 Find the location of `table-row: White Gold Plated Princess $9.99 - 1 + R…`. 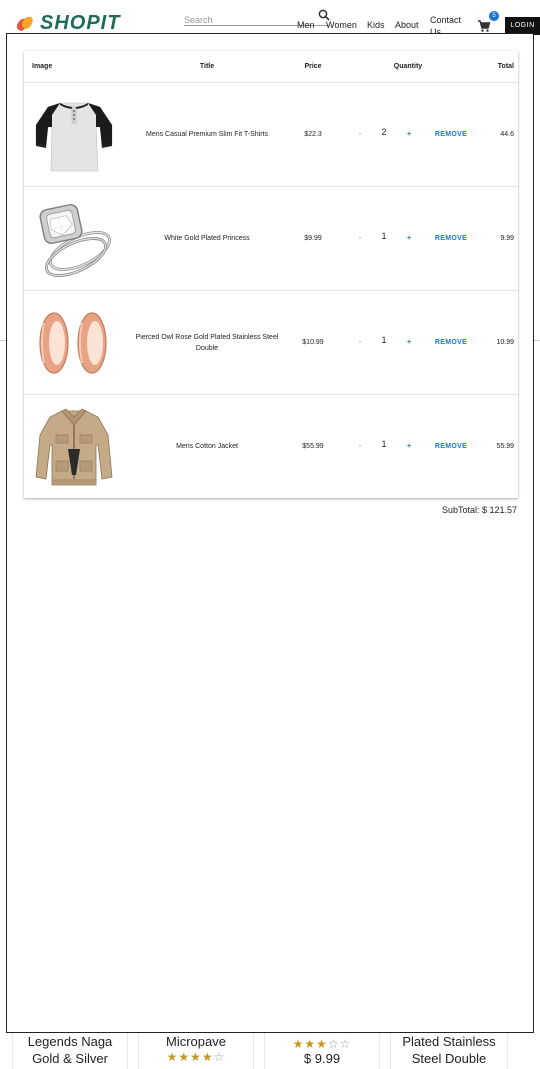

table-row: White Gold Plated Princess $9.99 - 1 + R… is located at coordinates (271, 239).